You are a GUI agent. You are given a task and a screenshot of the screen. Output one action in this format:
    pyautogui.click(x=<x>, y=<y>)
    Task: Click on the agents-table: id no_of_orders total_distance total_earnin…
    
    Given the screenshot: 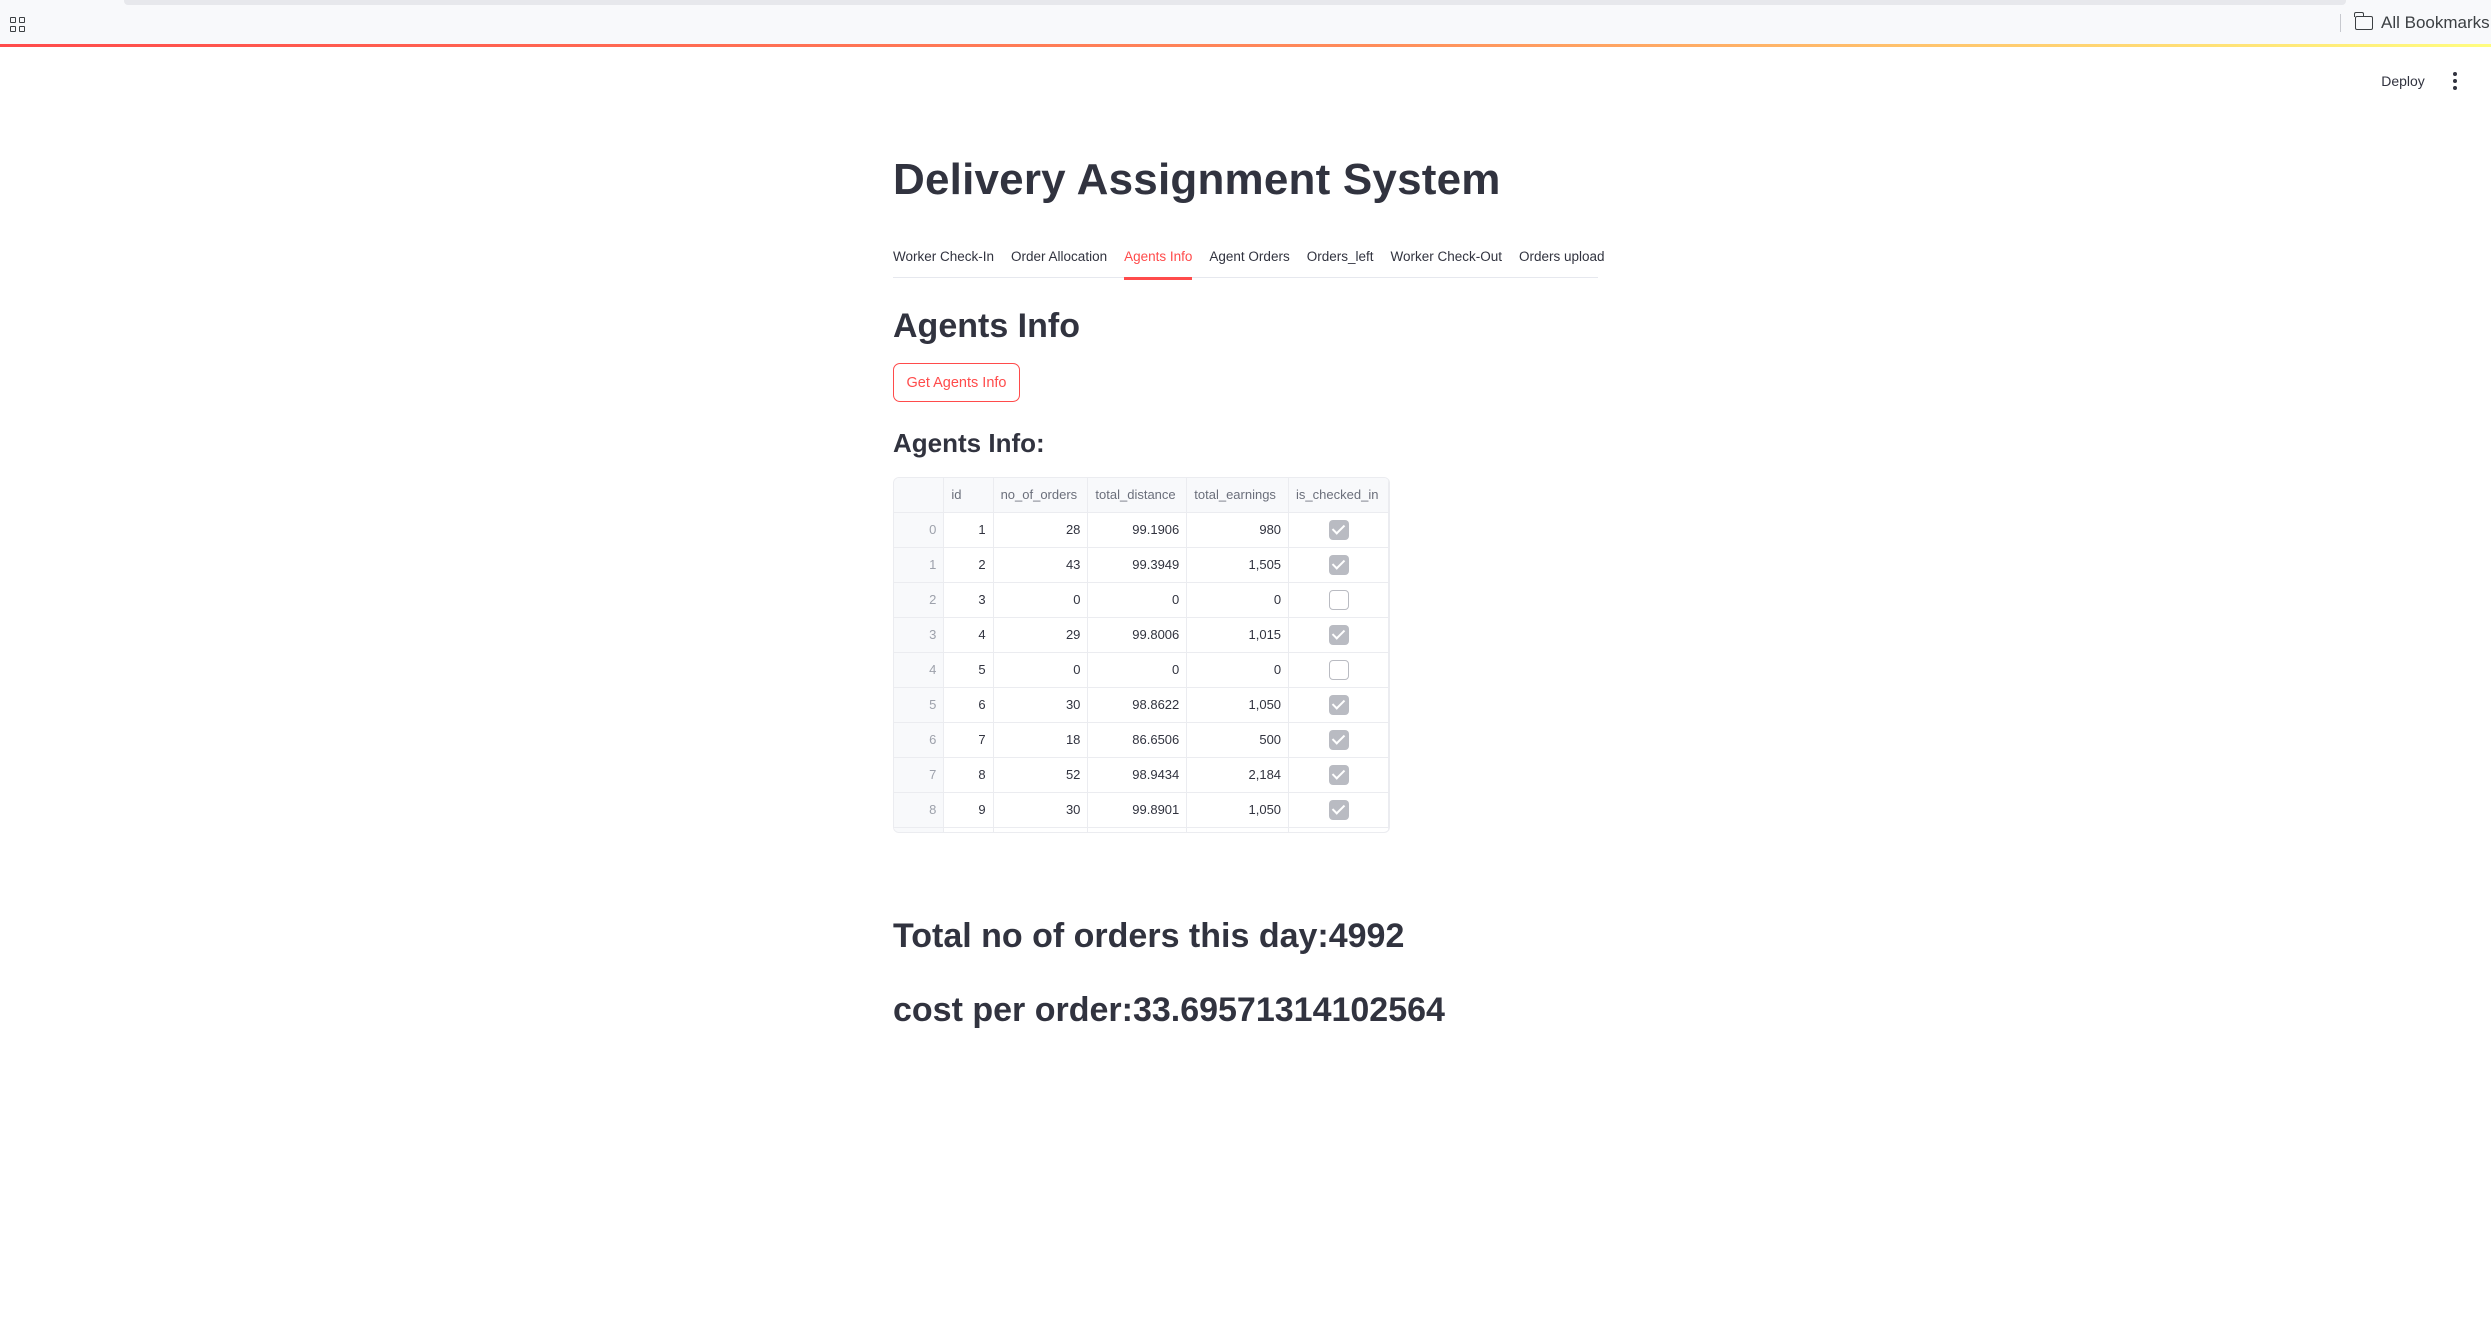 What is the action you would take?
    pyautogui.click(x=1141, y=655)
    